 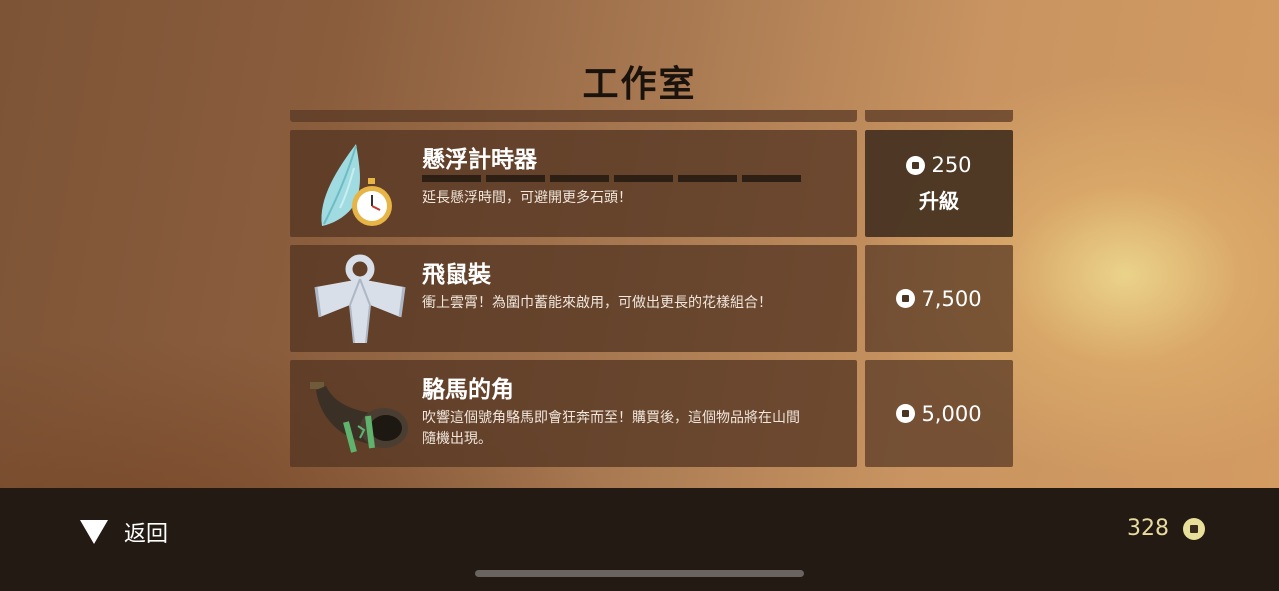 What do you see at coordinates (939, 183) in the screenshot?
I see `upgrade-button: 250 升級` at bounding box center [939, 183].